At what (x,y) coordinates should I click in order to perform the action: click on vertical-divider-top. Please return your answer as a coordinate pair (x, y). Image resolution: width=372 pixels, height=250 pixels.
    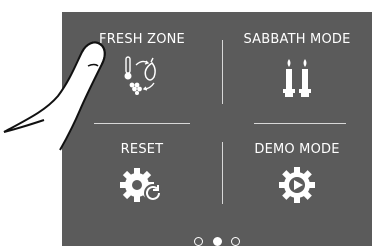
    Looking at the image, I should click on (222, 72).